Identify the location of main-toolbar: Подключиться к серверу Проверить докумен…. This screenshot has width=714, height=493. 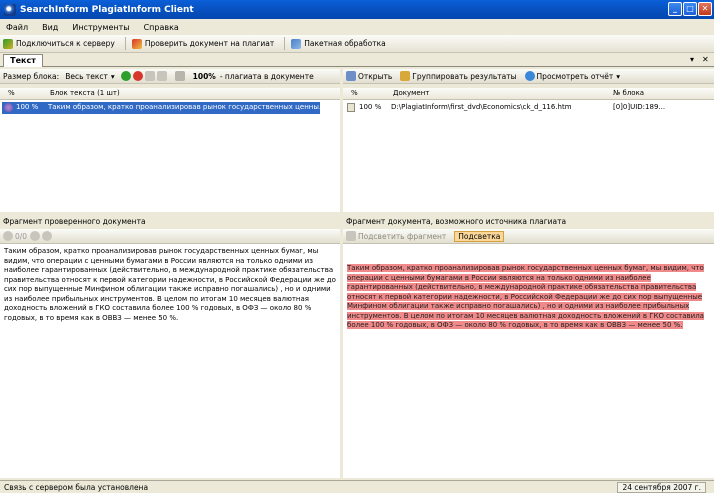
(357, 44).